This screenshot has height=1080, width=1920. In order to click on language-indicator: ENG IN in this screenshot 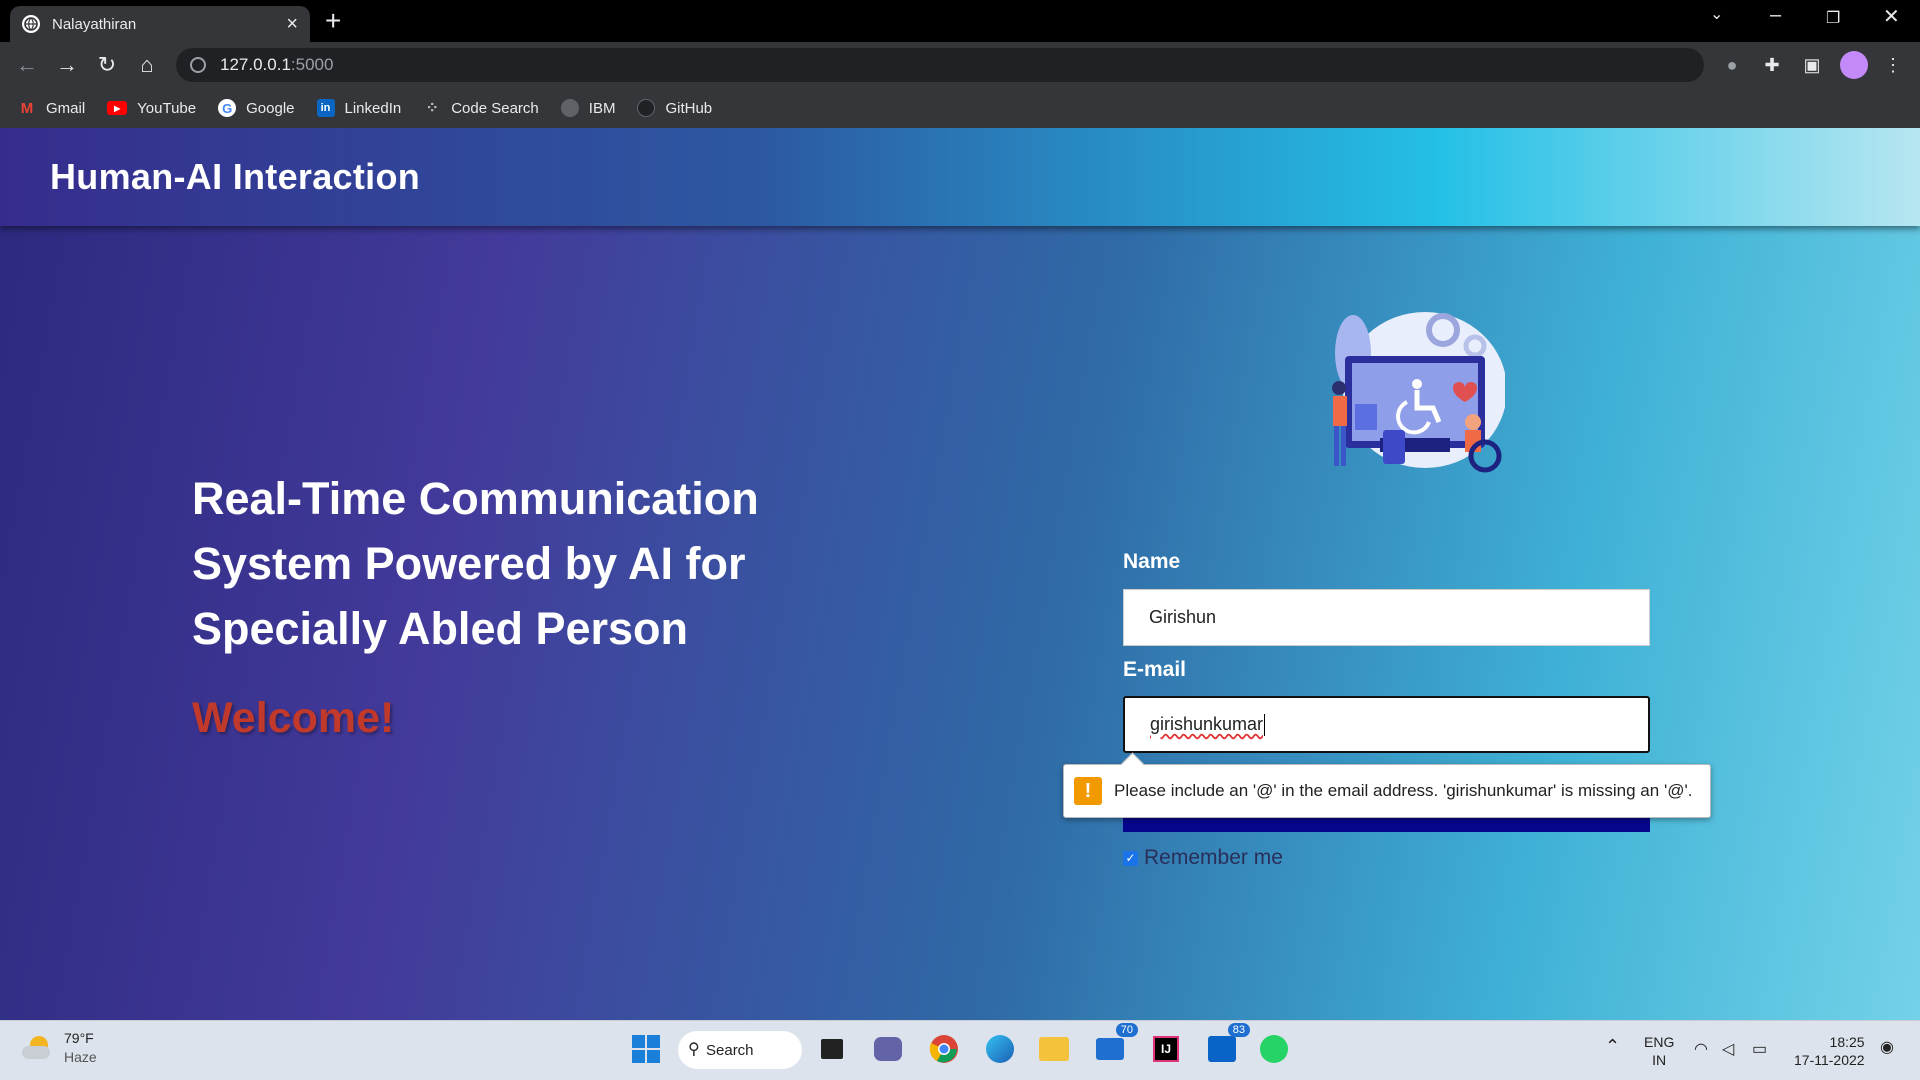, I will do `click(1659, 1051)`.